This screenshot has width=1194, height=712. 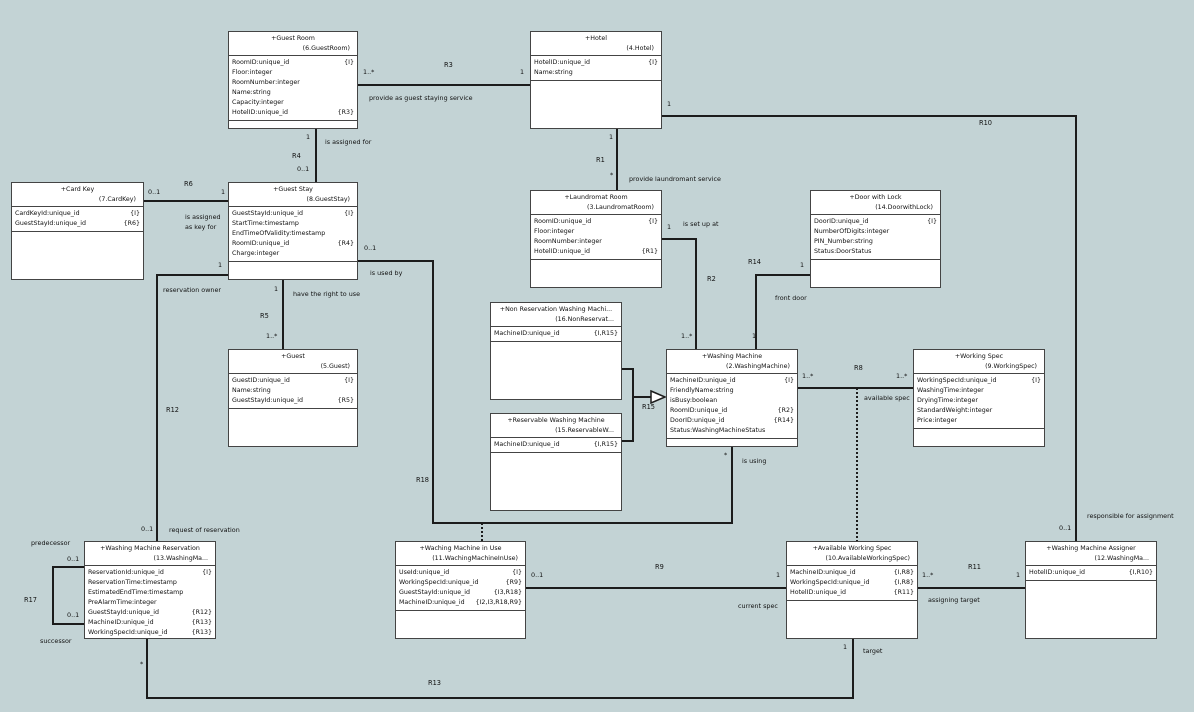 I want to click on association-label: have the right to use, so click(x=327, y=294).